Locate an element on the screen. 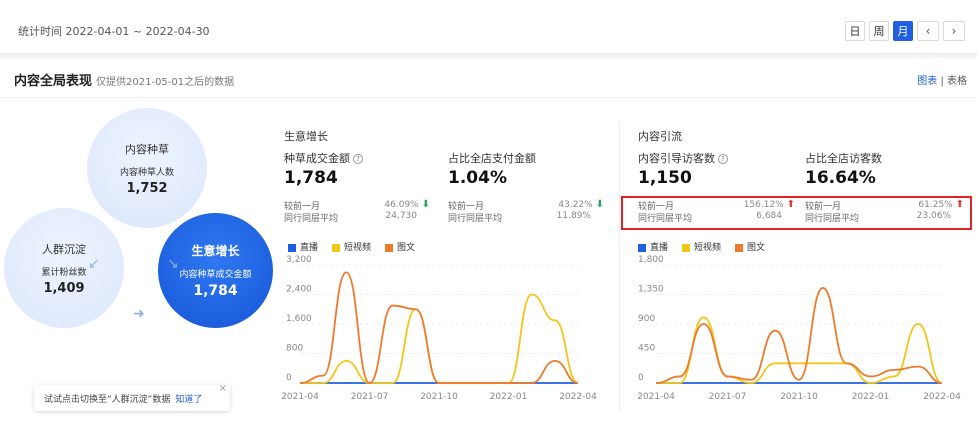 The height and width of the screenshot is (432, 977). view-chart-link: 图表 is located at coordinates (927, 81).